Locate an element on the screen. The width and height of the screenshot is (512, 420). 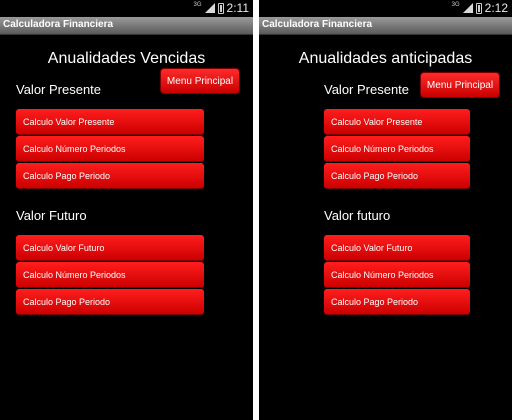
section-valor-futuro: Valor Futuro is located at coordinates (51, 215).